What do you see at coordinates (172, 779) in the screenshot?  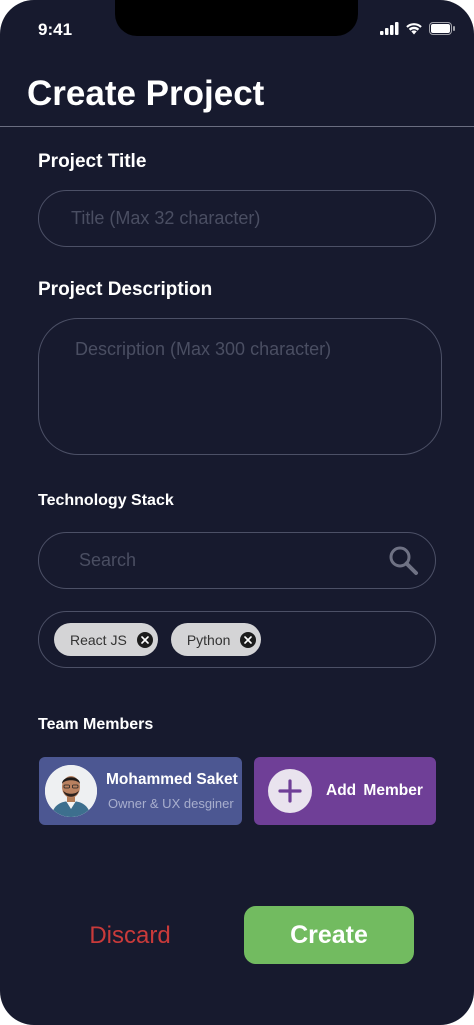 I see `member-name: Mohammed Saket` at bounding box center [172, 779].